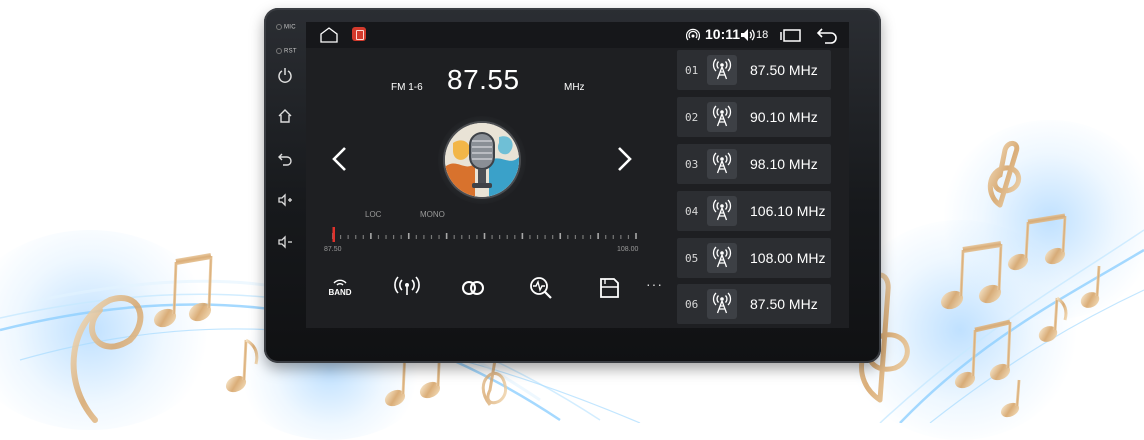 The image size is (1144, 440). I want to click on bezel-side-panel: MIC RST, so click(285, 185).